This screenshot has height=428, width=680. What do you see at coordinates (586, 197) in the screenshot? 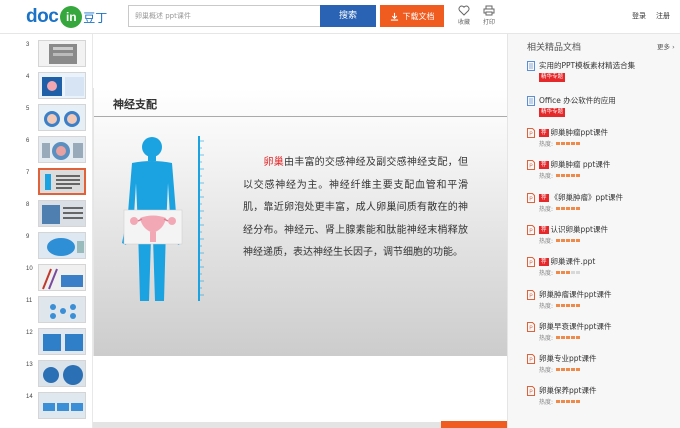
I see `doc-title-text: 《卵巢肿瘤》ppt课件` at bounding box center [586, 197].